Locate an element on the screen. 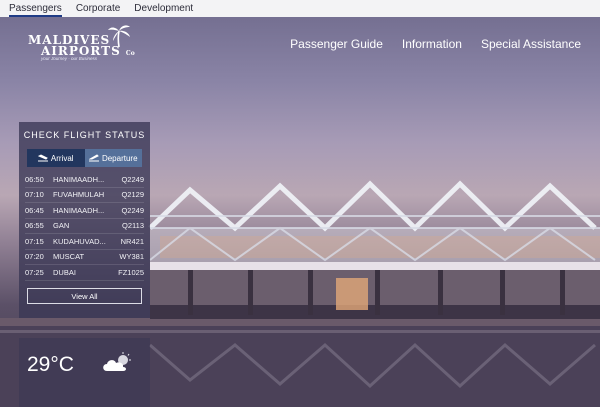 This screenshot has width=600, height=407. flight-row: 07:20 MUSCAT WY381 is located at coordinates (84, 257).